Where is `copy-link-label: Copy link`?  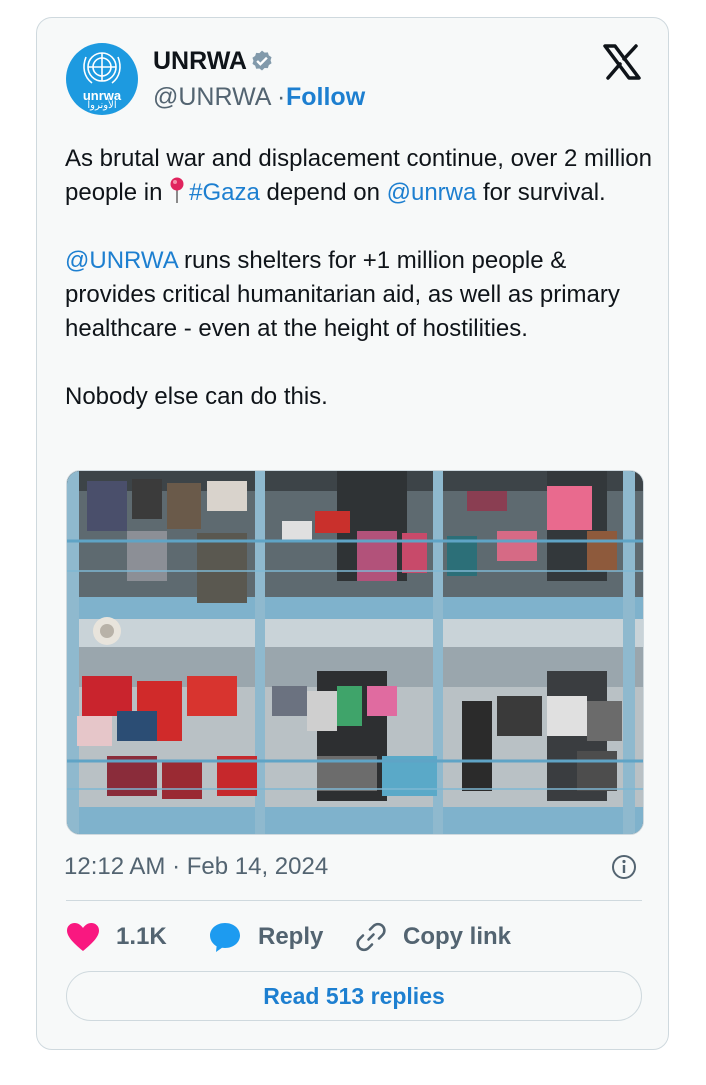 copy-link-label: Copy link is located at coordinates (457, 936).